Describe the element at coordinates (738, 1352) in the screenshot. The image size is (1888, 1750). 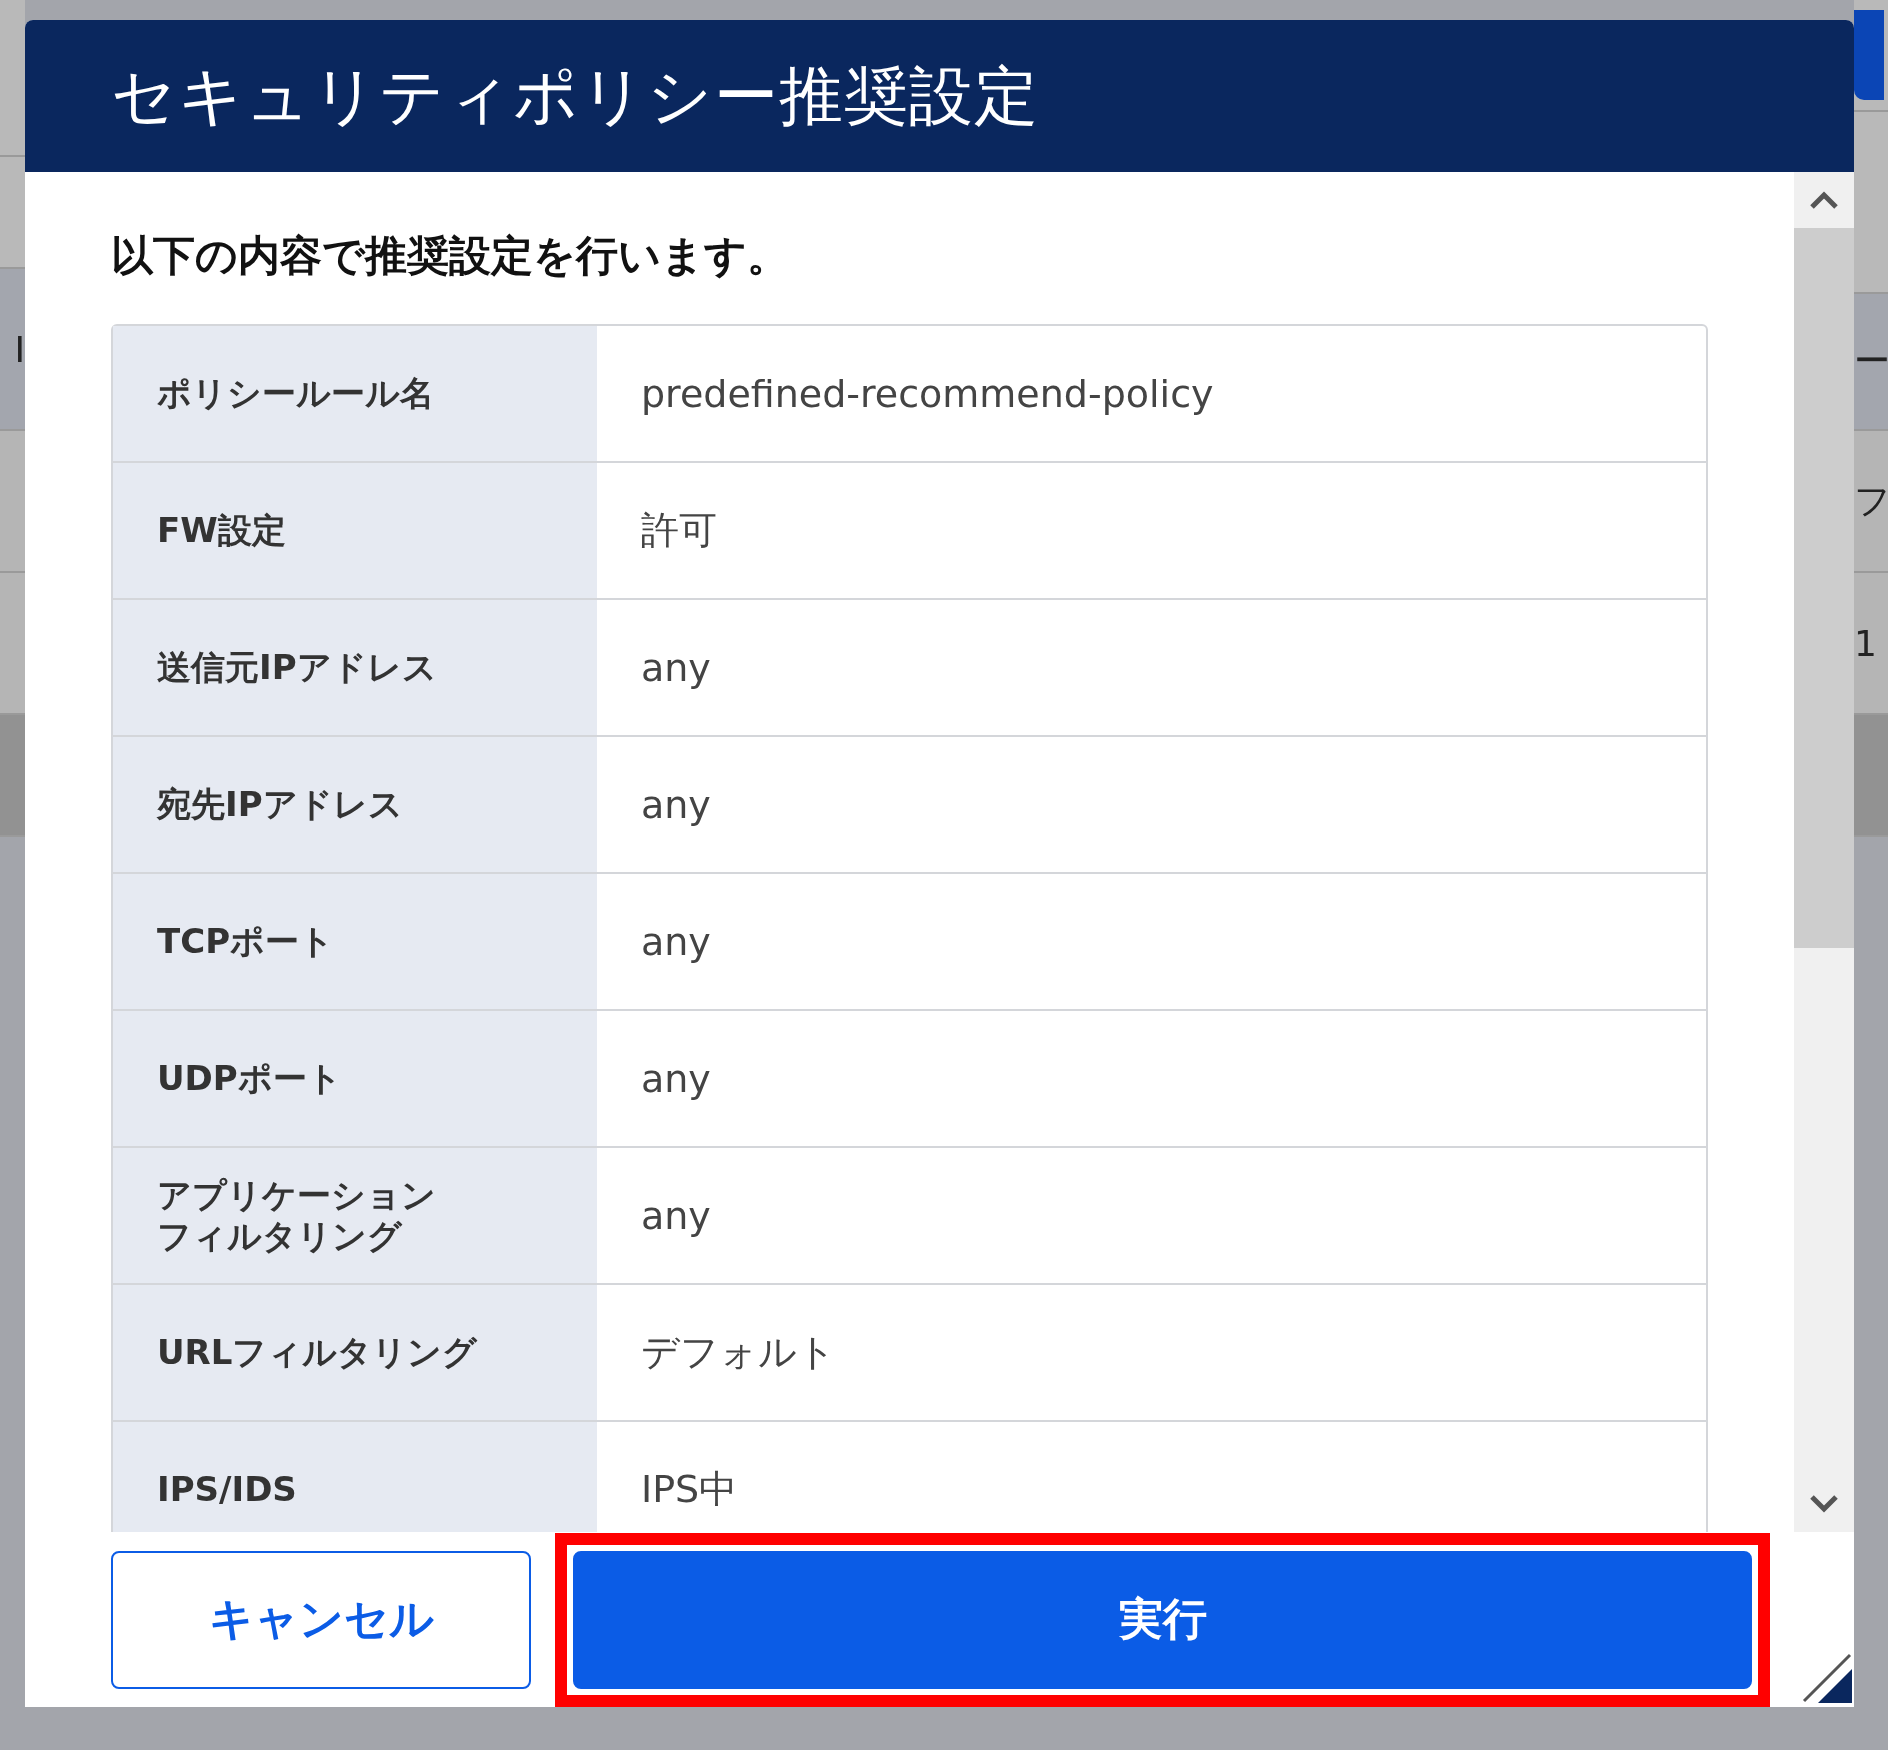
I see `setting-value: デフォルト` at that location.